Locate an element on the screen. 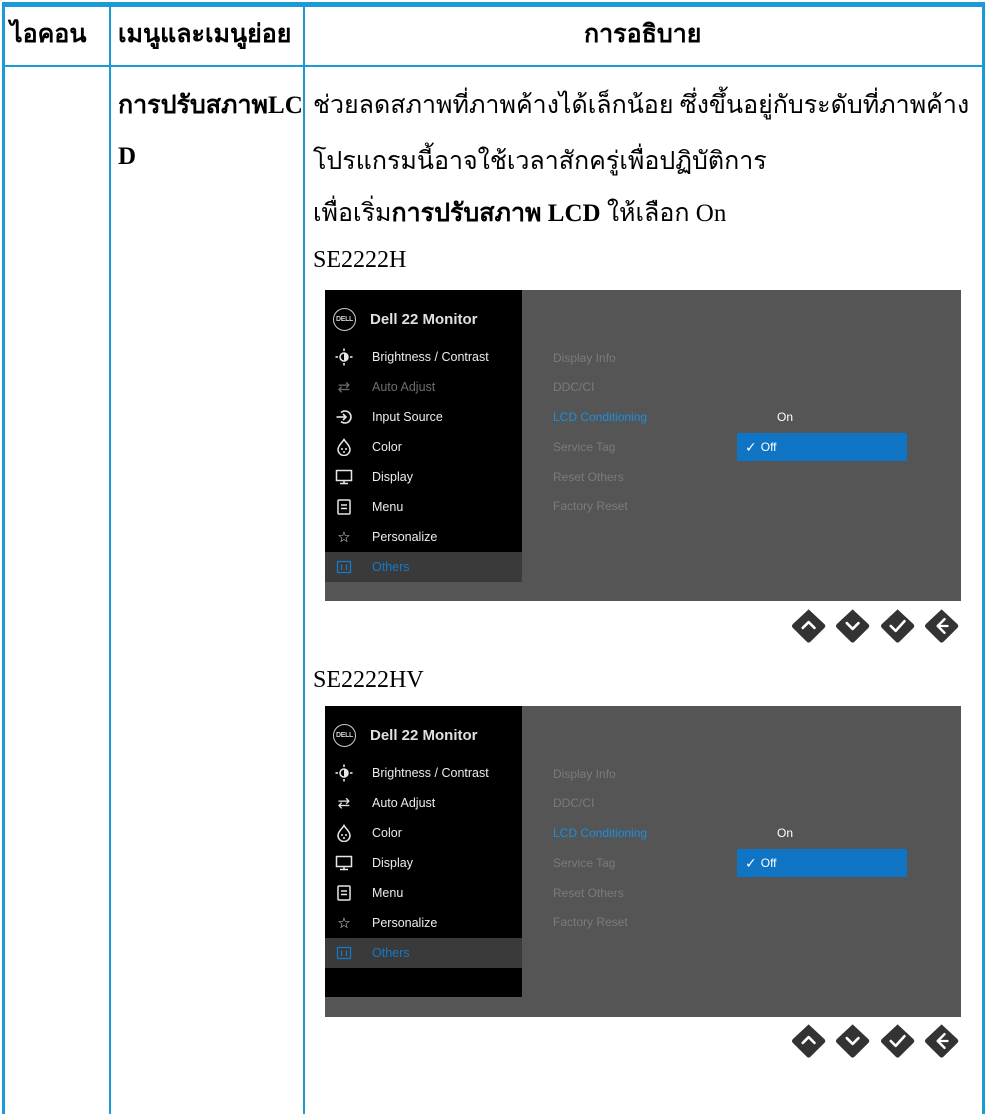 The image size is (987, 1114). table-left-border is located at coordinates (3, 558).